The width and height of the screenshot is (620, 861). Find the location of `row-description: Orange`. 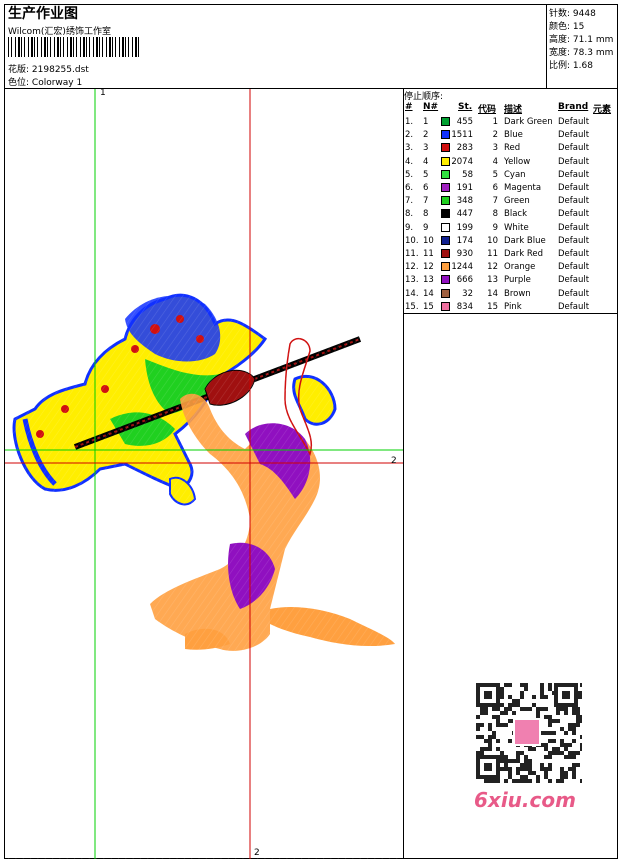

row-description: Orange is located at coordinates (520, 267).